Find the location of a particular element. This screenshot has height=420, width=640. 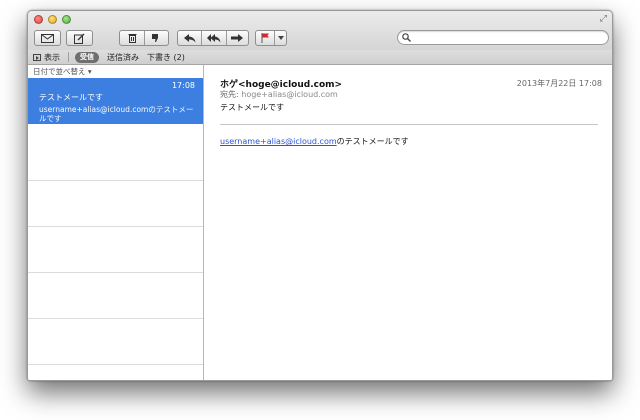

search-input is located at coordinates (509, 37).